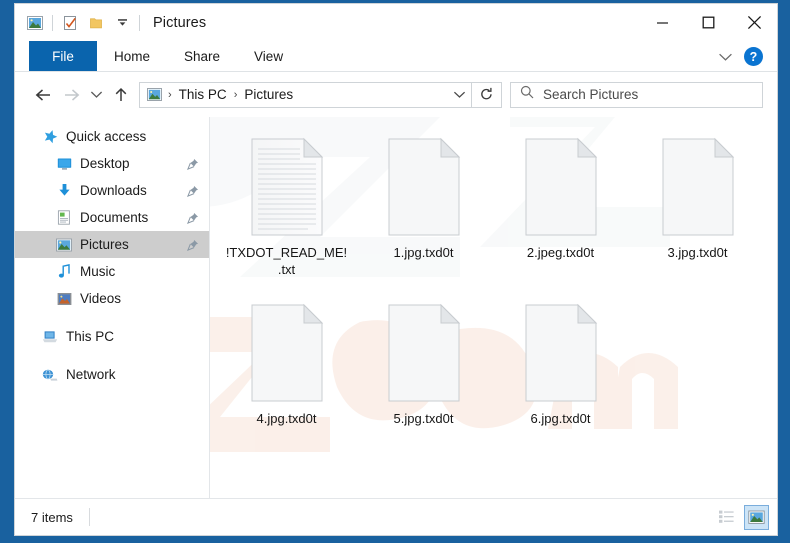 The height and width of the screenshot is (543, 790). What do you see at coordinates (741, 517) in the screenshot?
I see `view-toggle-group` at bounding box center [741, 517].